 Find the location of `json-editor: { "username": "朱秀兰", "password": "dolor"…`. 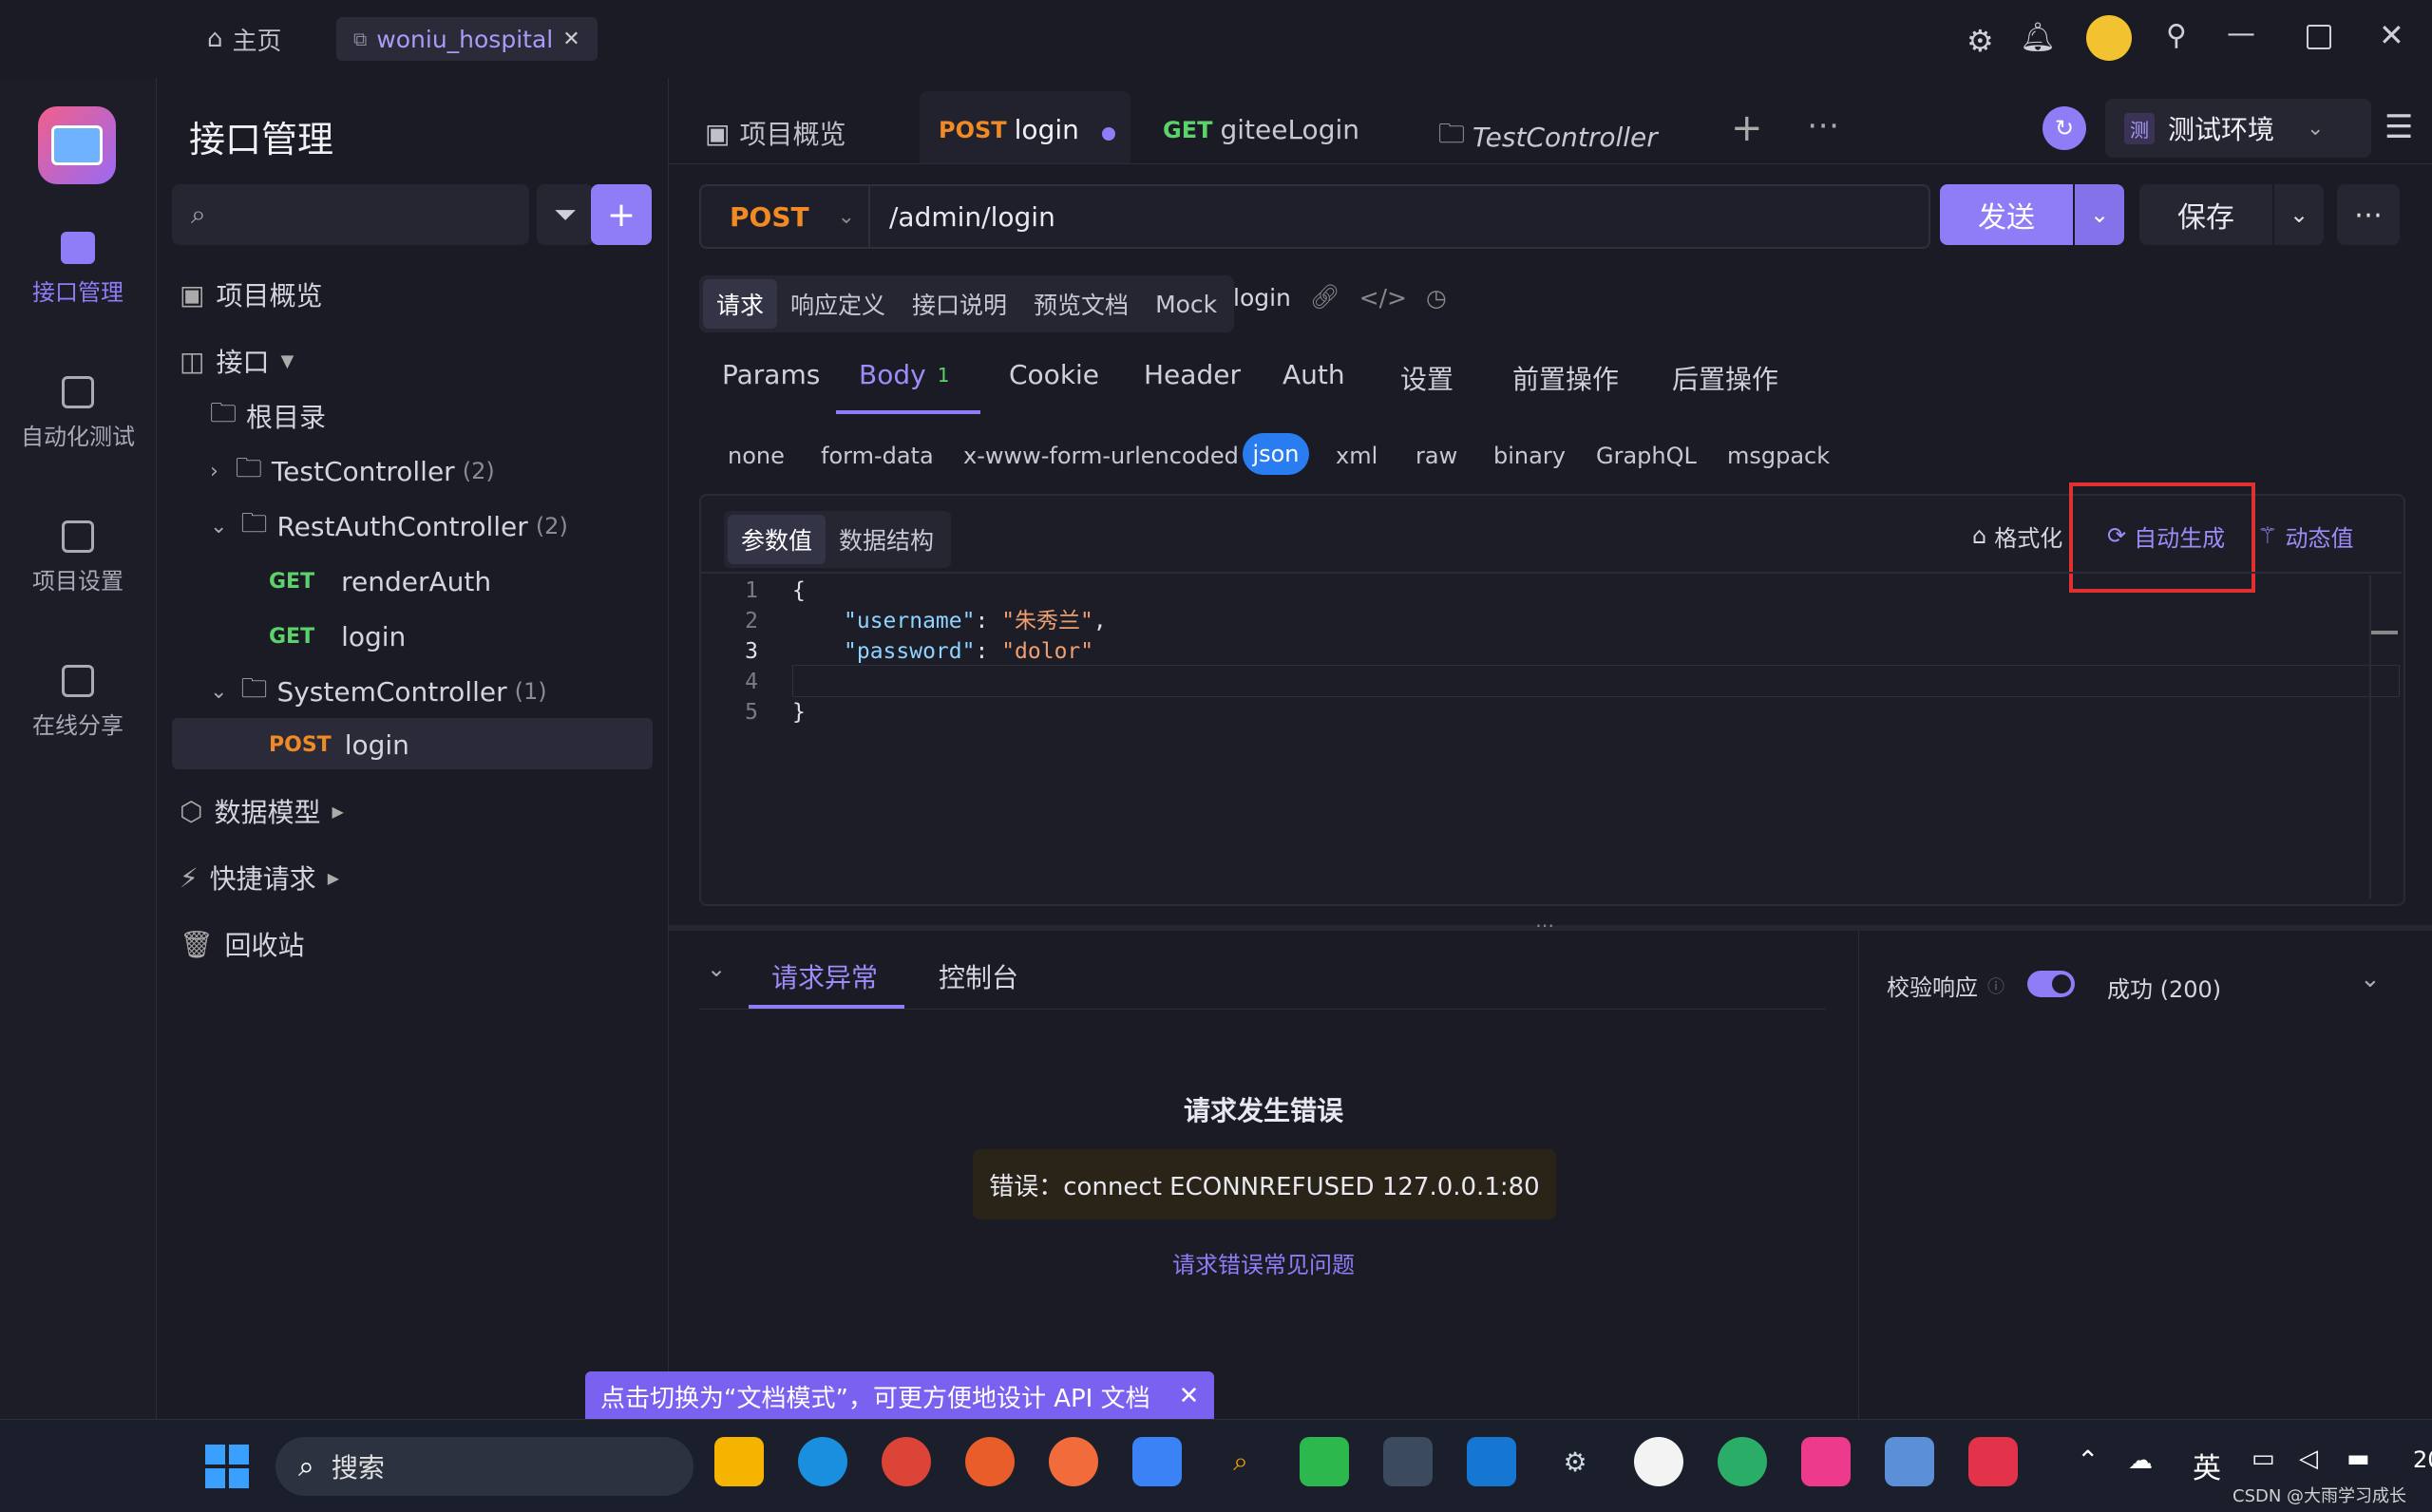

json-editor: { "username": "朱秀兰", "password": "dolor"… is located at coordinates (949, 652).